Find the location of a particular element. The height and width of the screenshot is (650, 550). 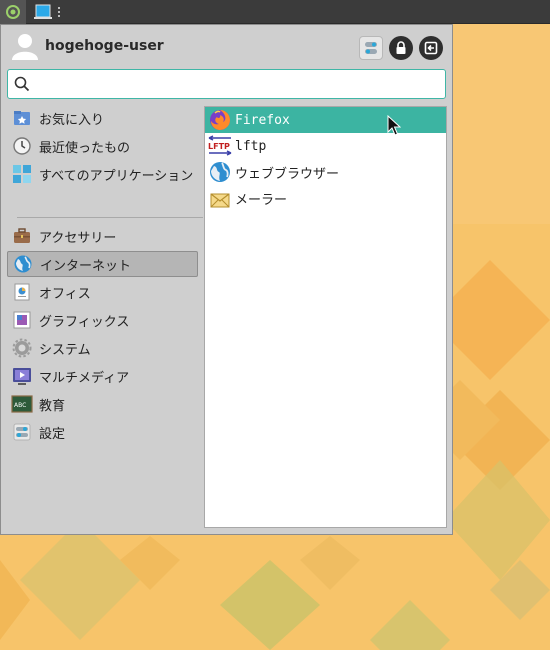

workspace-icon is located at coordinates (47, 11).